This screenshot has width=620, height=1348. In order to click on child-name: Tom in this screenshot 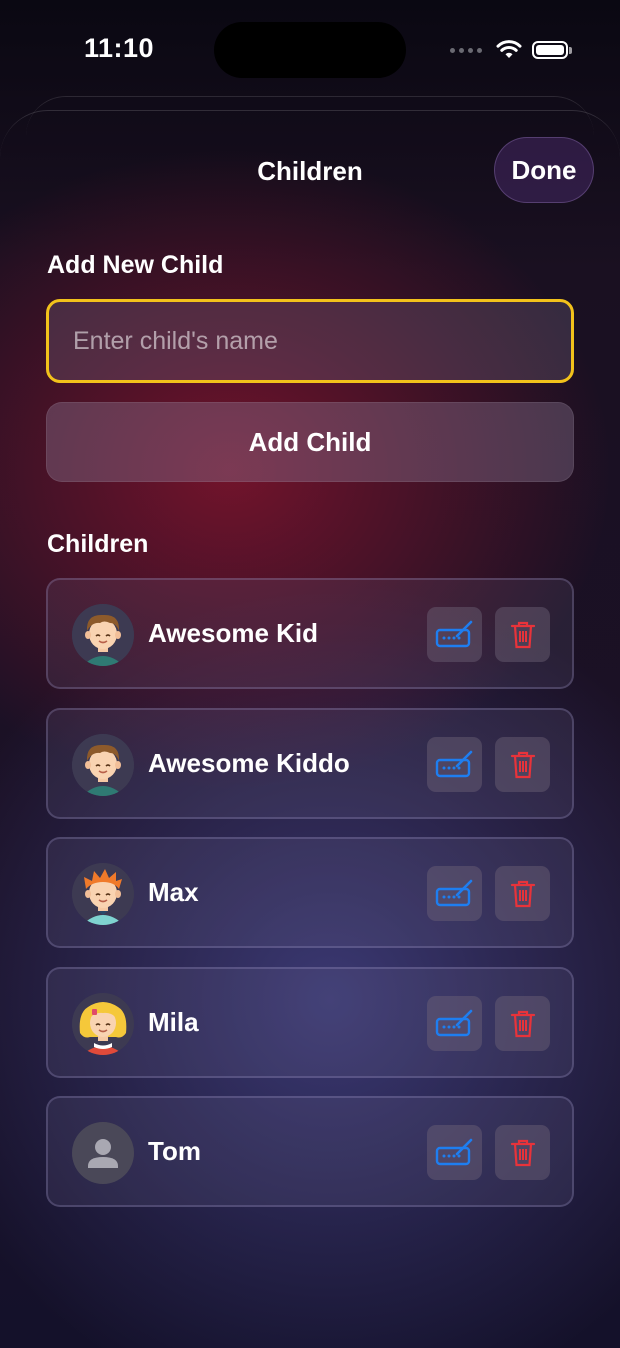, I will do `click(174, 1151)`.